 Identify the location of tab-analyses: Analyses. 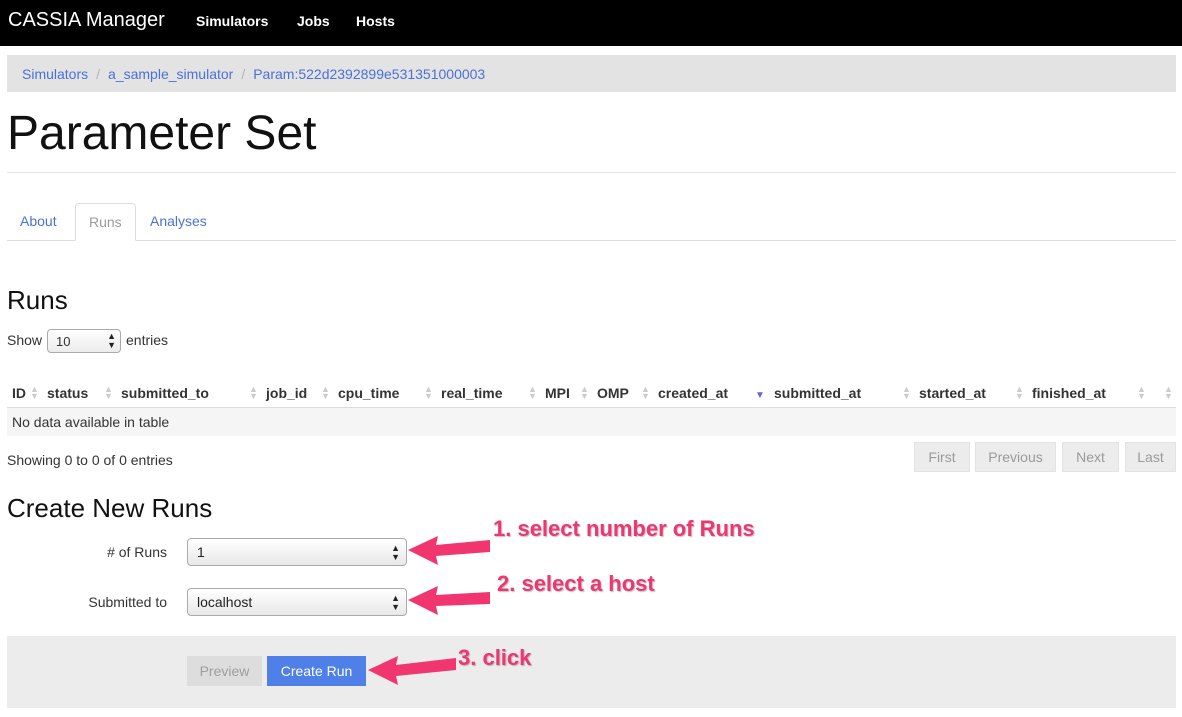
(178, 222).